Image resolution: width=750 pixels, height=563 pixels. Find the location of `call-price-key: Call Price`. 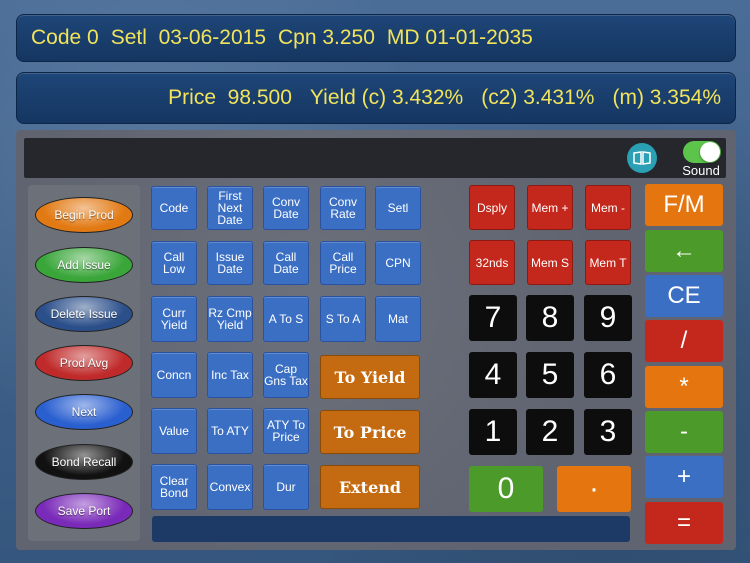

call-price-key: Call Price is located at coordinates (343, 263).